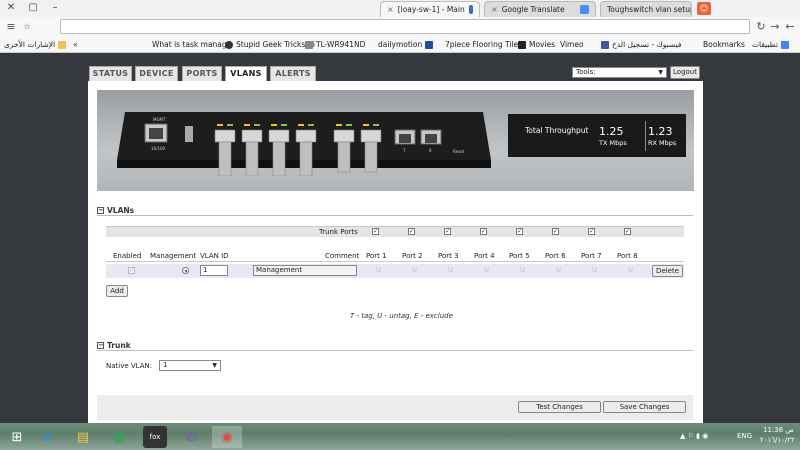  Describe the element at coordinates (694, 436) in the screenshot. I see `system-tray-icons: ▲ ⚐ ▮ ◉` at that location.